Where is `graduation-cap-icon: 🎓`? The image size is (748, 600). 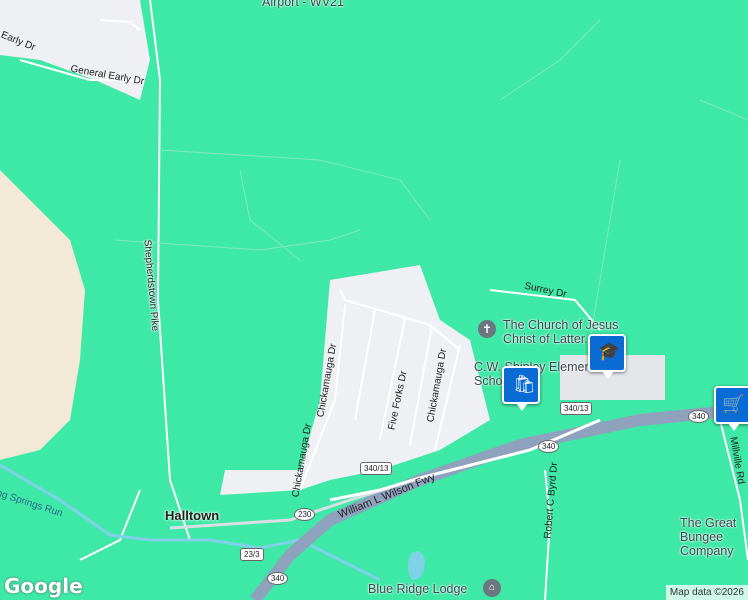 graduation-cap-icon: 🎓 is located at coordinates (609, 351).